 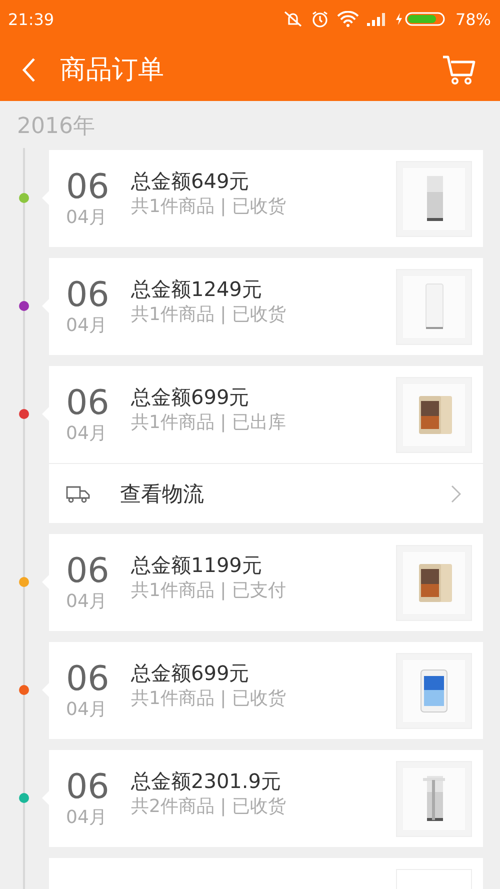 I want to click on page-title: 商品订单, so click(x=112, y=70).